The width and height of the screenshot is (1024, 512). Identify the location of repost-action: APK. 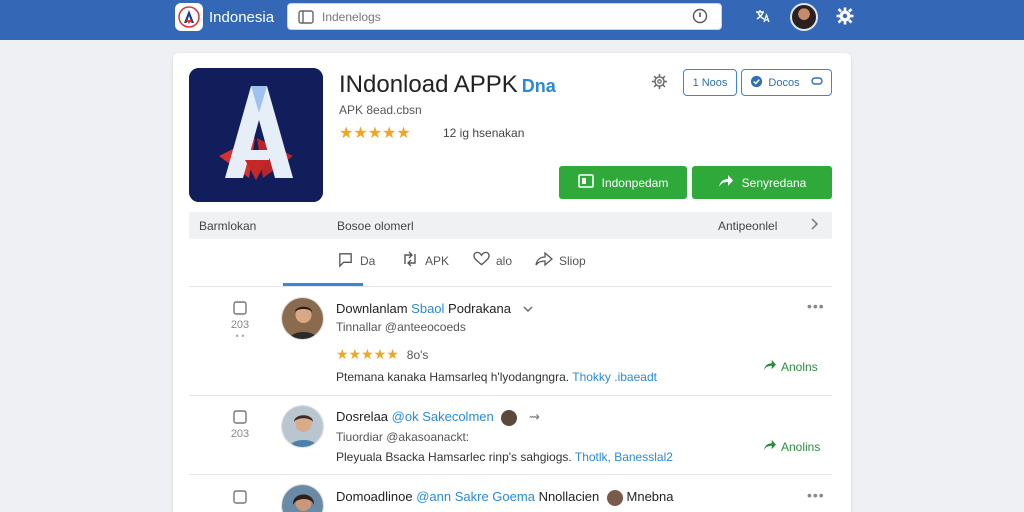
(425, 260).